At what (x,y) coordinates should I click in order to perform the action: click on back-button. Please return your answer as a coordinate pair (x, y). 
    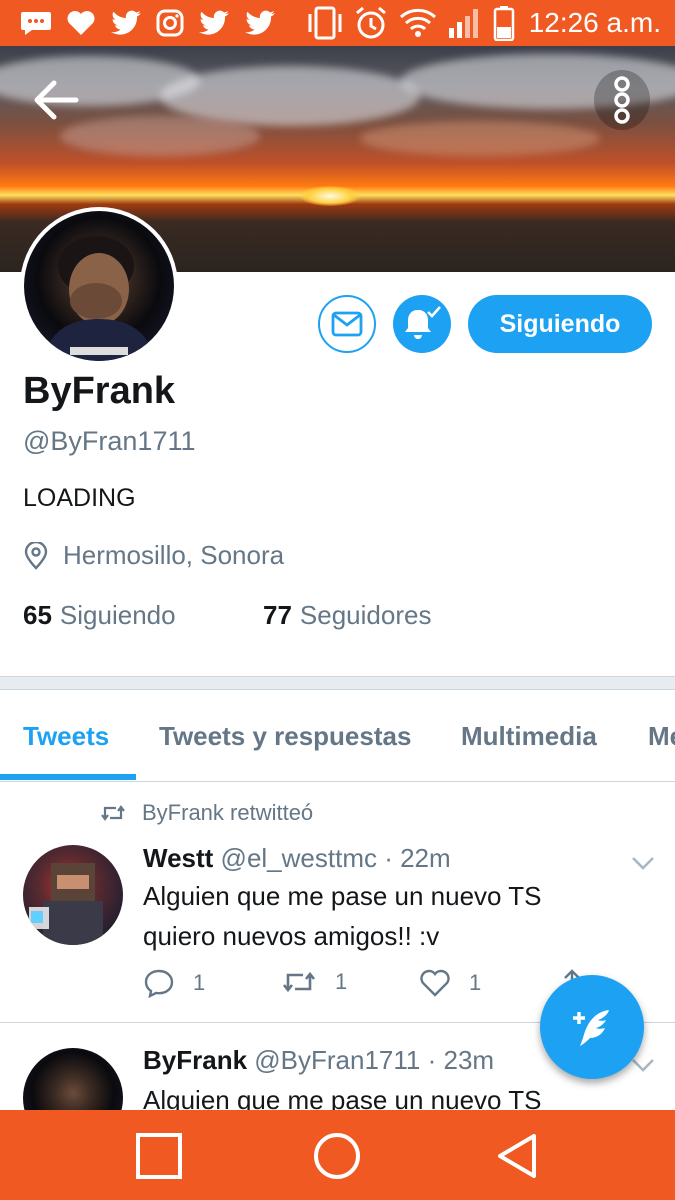
    Looking at the image, I should click on (60, 103).